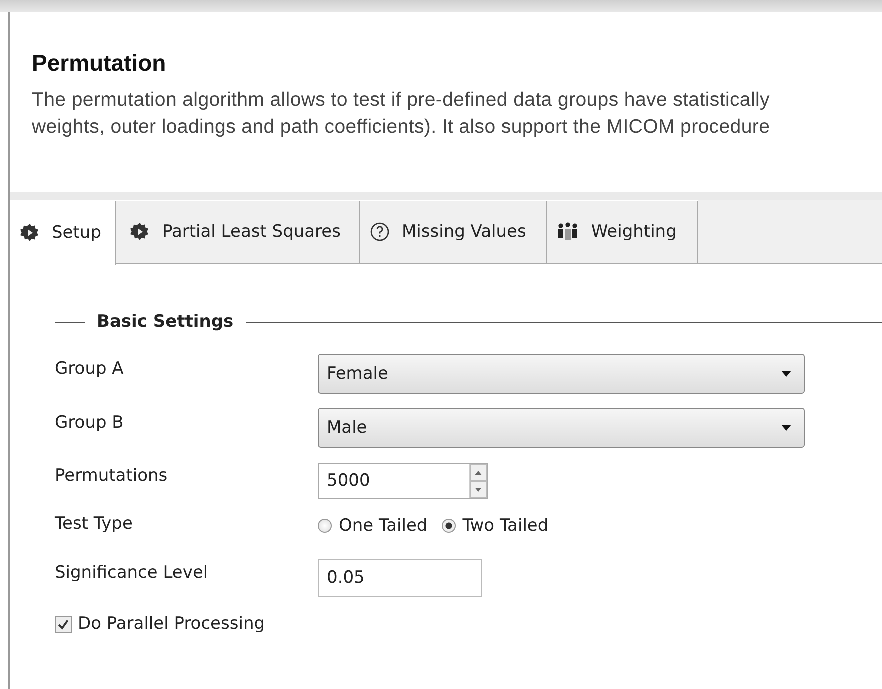 This screenshot has width=882, height=689. Describe the element at coordinates (383, 526) in the screenshot. I see `radio-label: One Tailed` at that location.